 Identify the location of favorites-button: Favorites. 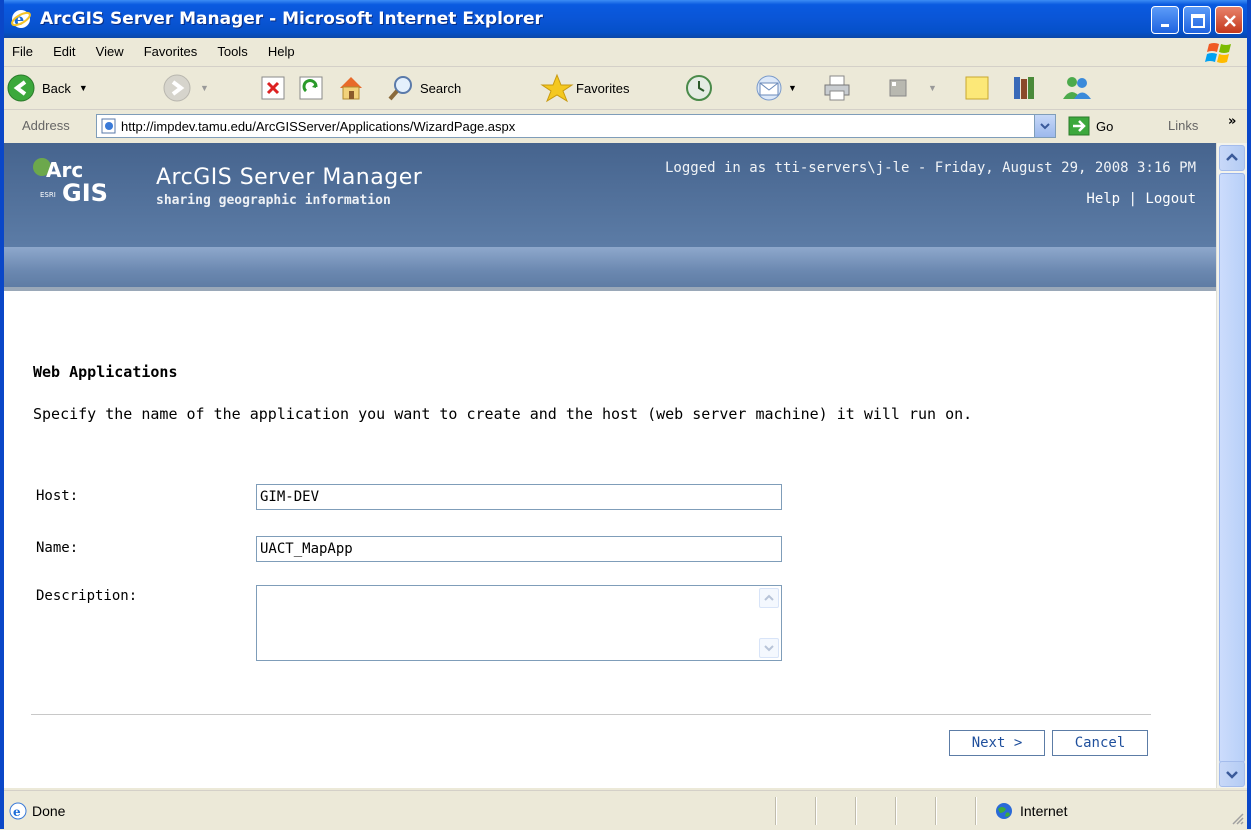
(584, 88).